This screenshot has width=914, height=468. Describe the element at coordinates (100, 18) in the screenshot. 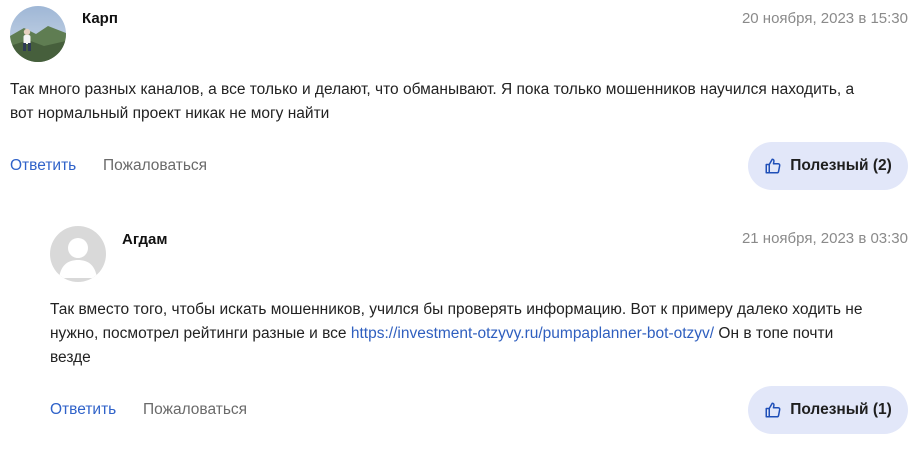

I see `comment-author: Карп` at that location.